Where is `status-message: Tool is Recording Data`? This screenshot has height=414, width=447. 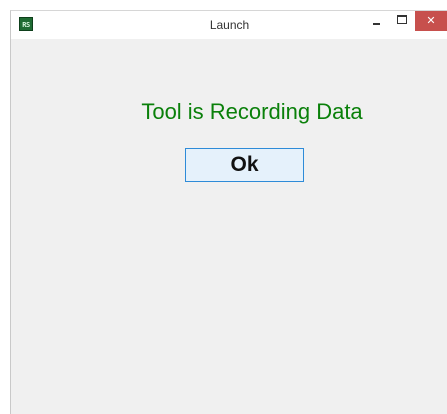
status-message: Tool is Recording Data is located at coordinates (252, 111).